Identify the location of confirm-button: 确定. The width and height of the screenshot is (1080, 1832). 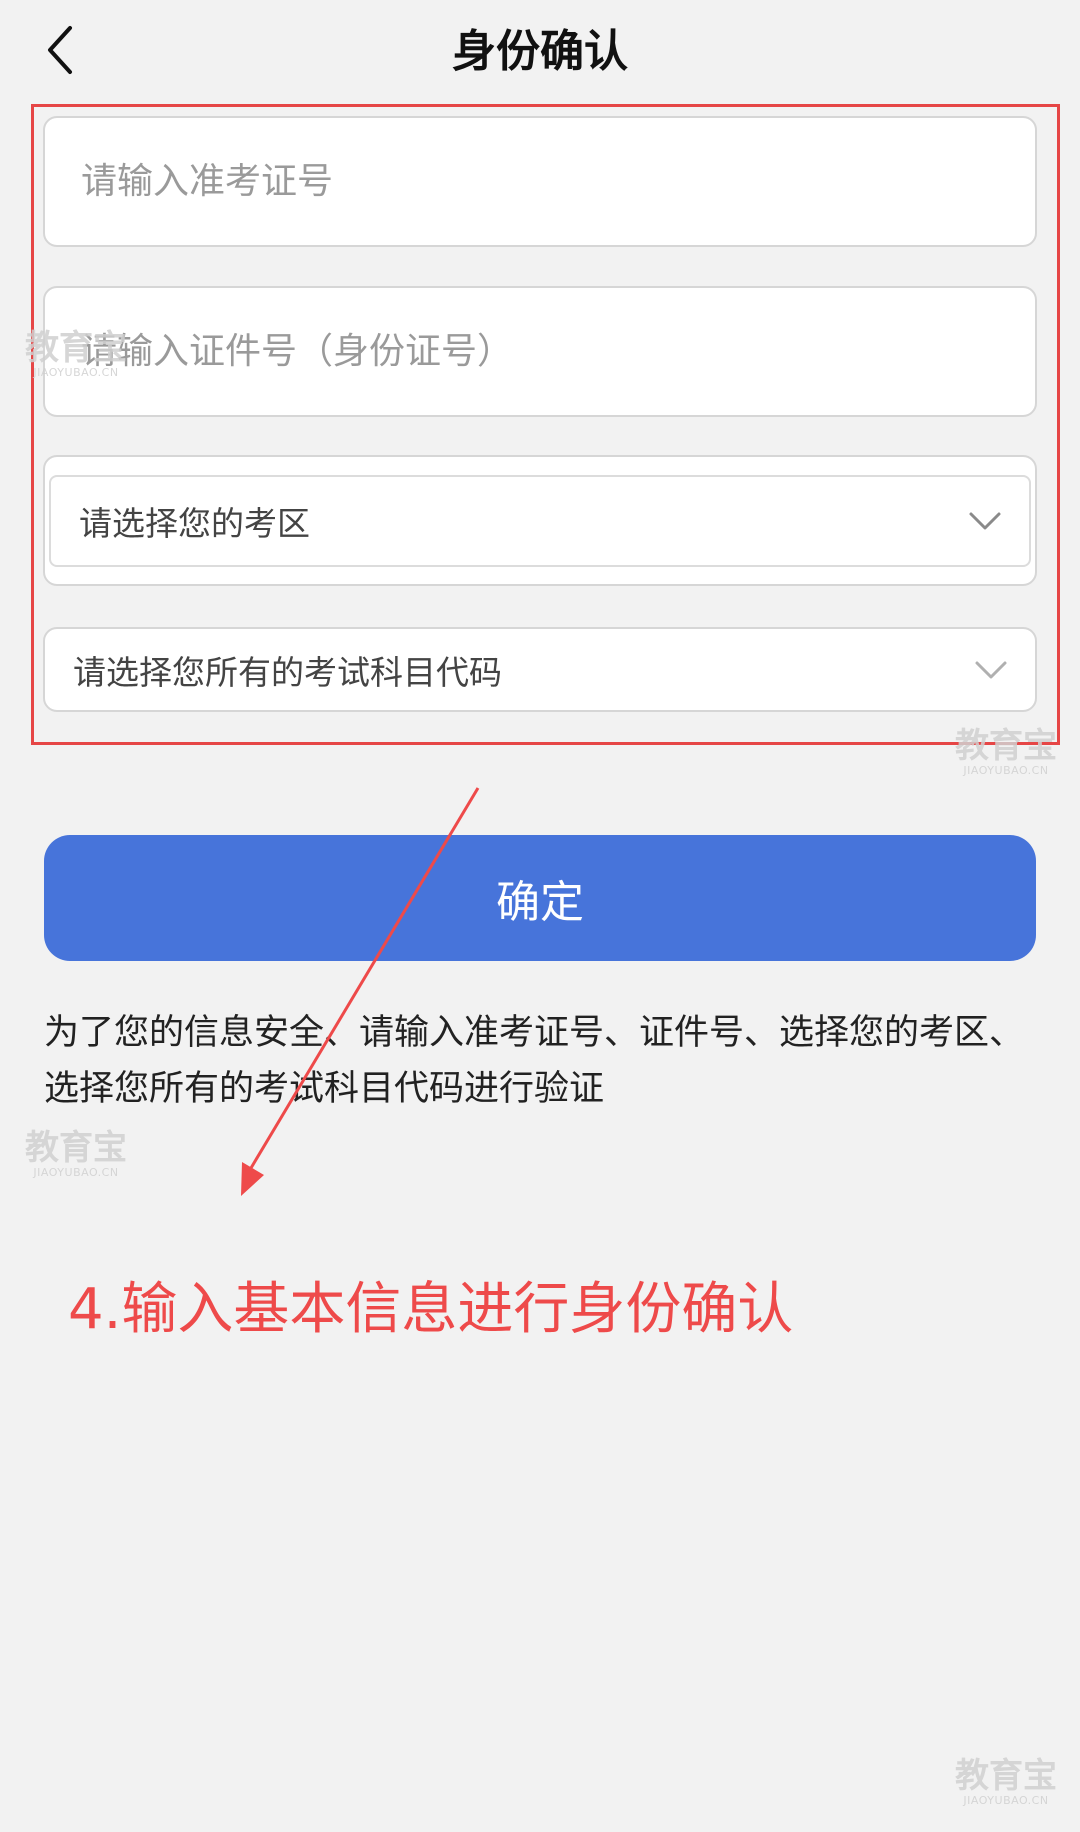
(540, 898).